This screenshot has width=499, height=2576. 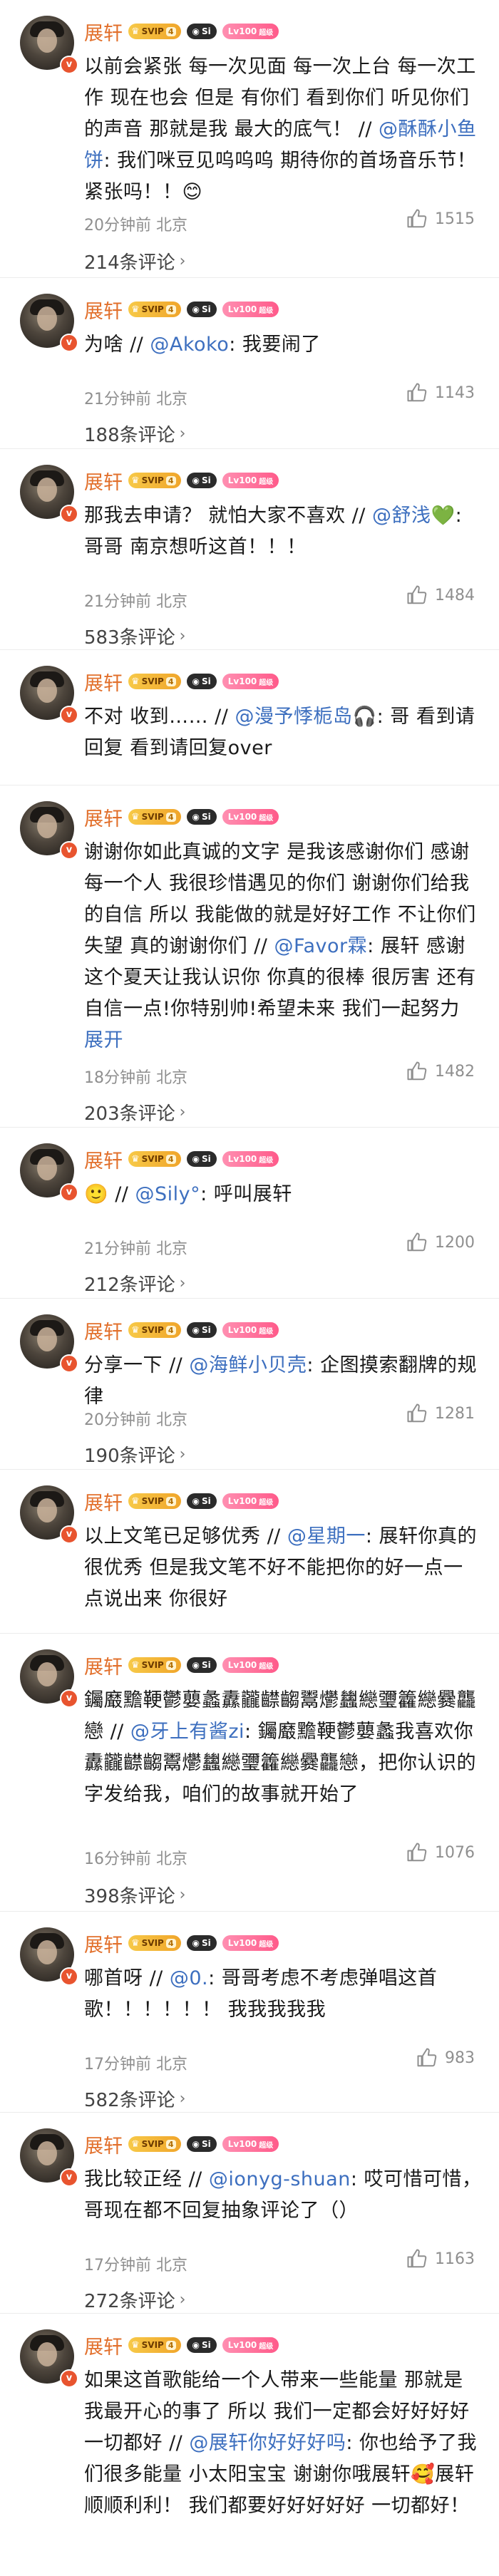 I want to click on user-mention-link: @舒浅💚, so click(x=414, y=516).